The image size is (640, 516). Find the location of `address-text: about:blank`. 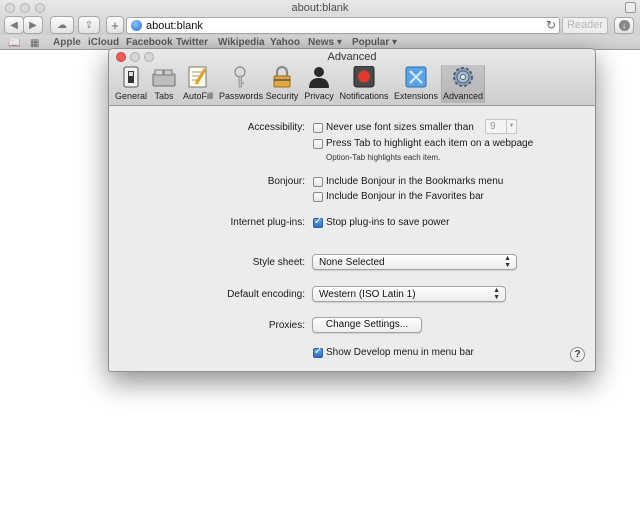

address-text: about:blank is located at coordinates (174, 26).